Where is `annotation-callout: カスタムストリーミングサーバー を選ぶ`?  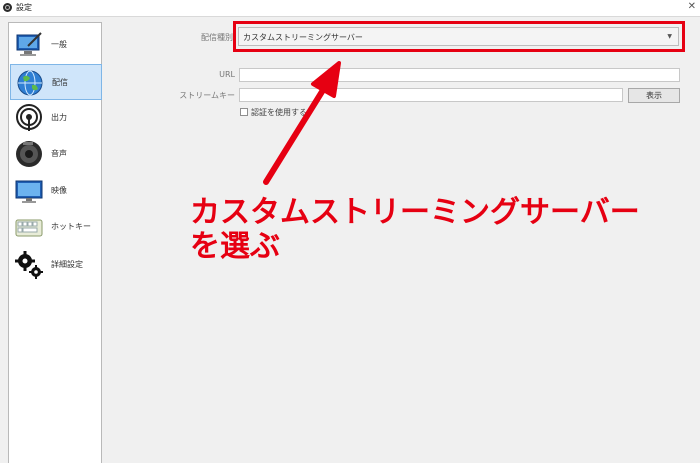
annotation-callout: カスタムストリーミングサーバー を選ぶ is located at coordinates (415, 230).